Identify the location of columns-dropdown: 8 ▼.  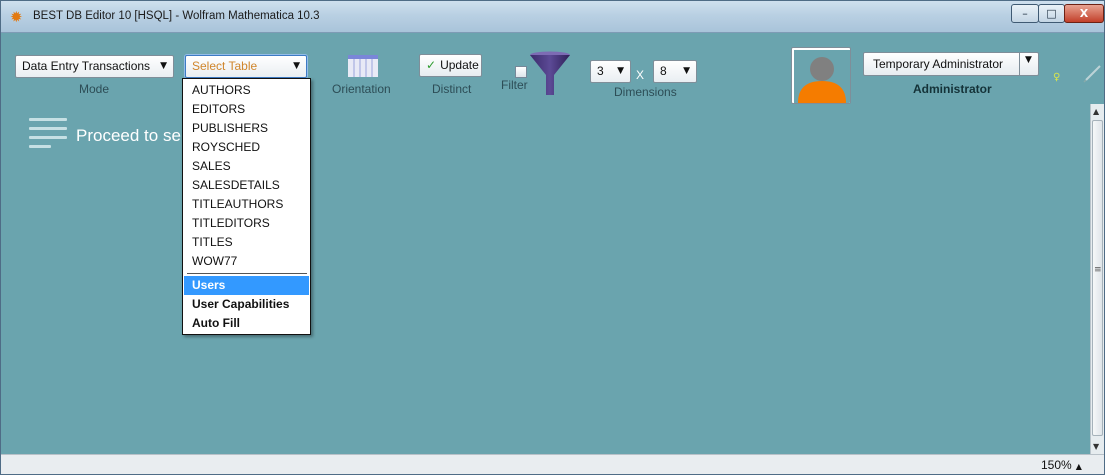
(675, 71).